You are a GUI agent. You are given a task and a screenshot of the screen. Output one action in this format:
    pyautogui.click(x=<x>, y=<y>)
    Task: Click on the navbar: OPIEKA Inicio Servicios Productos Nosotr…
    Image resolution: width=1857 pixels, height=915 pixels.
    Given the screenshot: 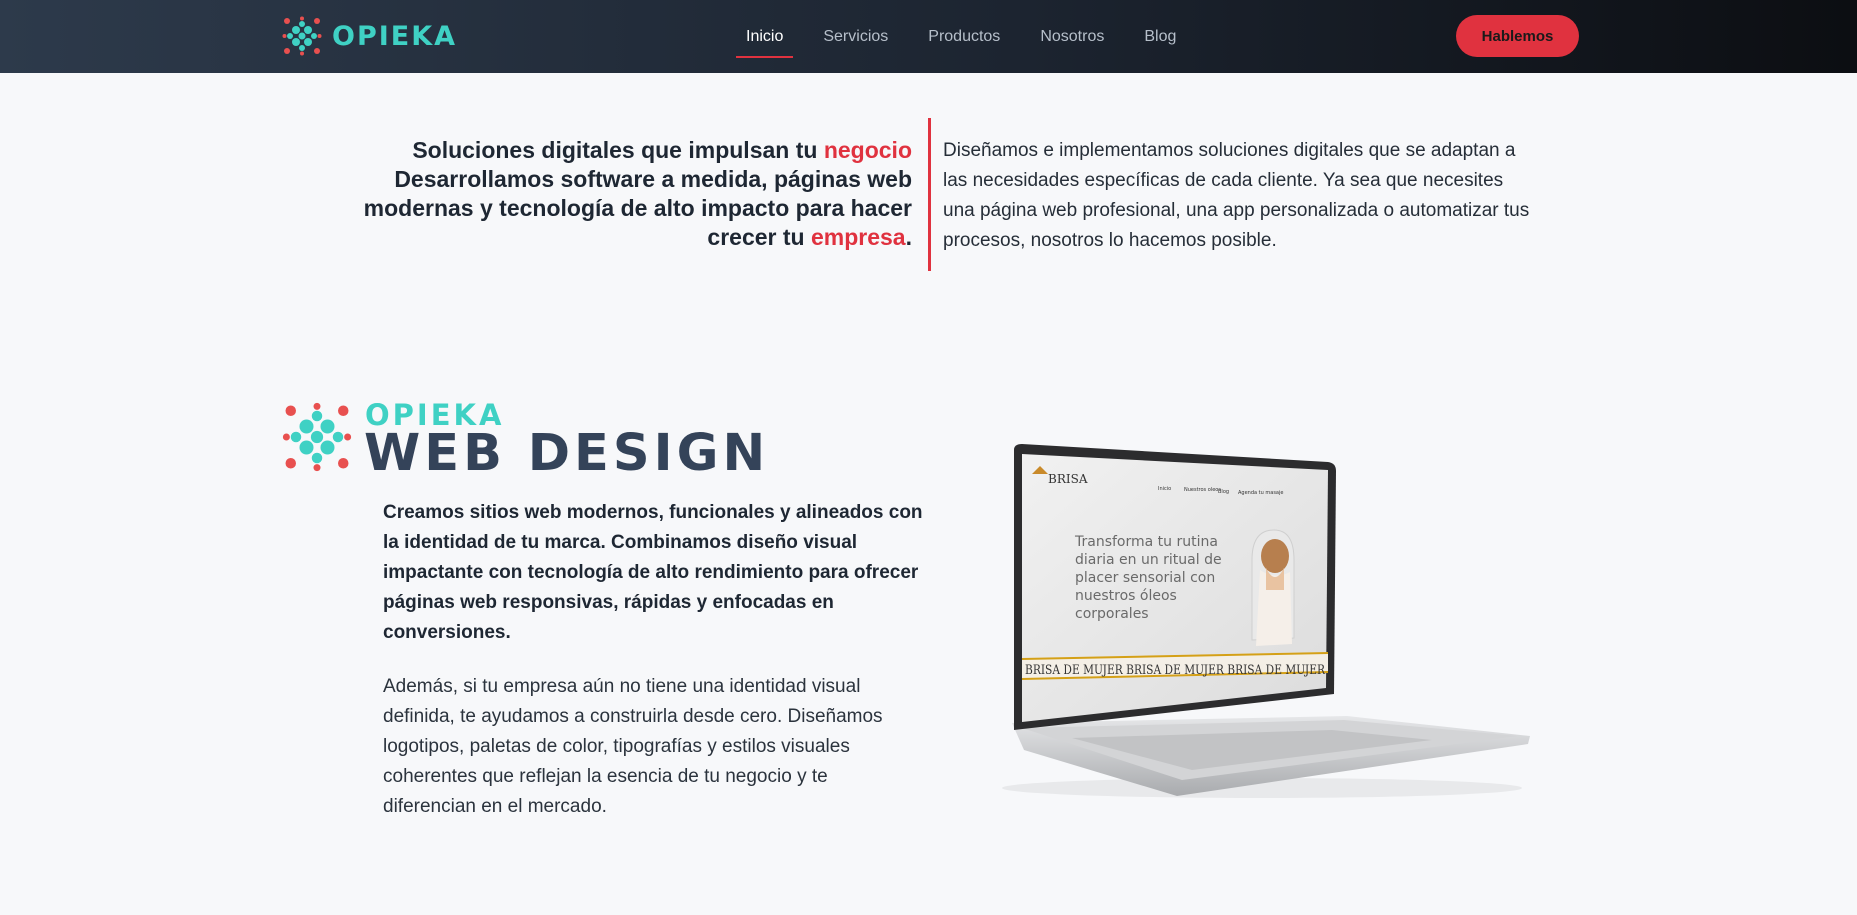 What is the action you would take?
    pyautogui.click(x=928, y=36)
    